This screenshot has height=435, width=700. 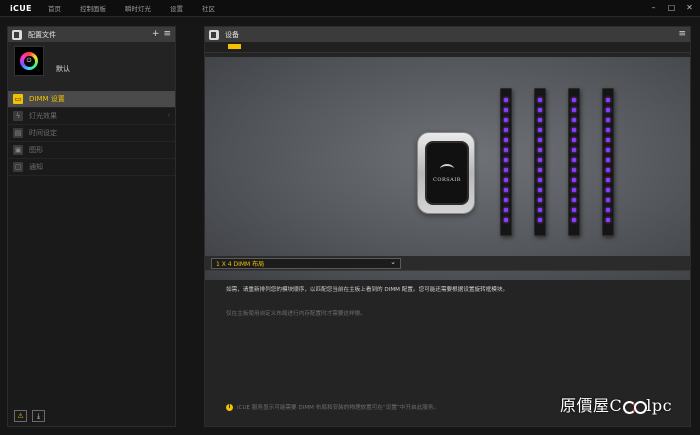 What do you see at coordinates (393, 262) in the screenshot?
I see `chevron-down-icon: ⌄` at bounding box center [393, 262].